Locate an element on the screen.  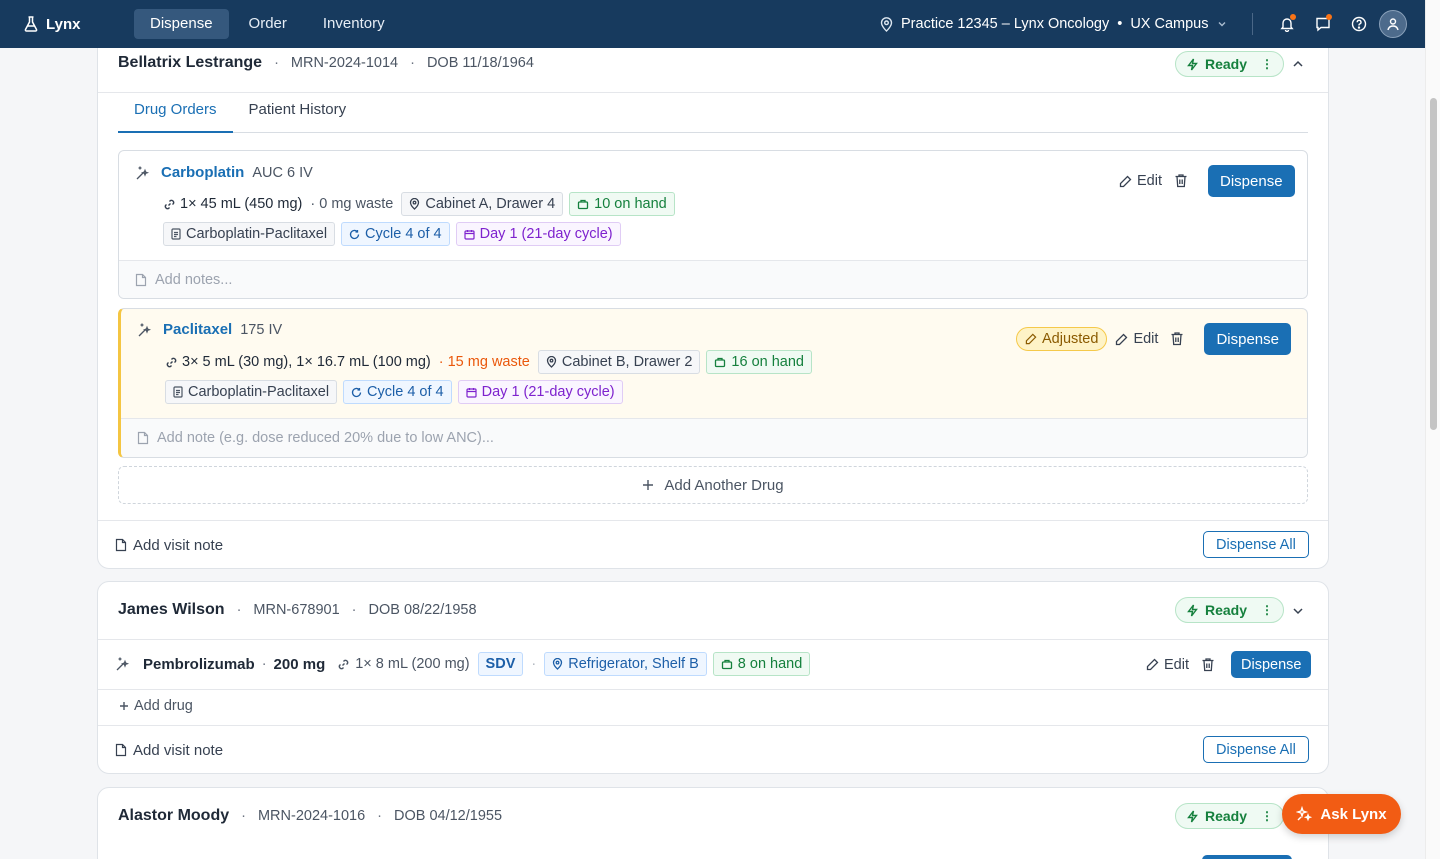
flask-icon is located at coordinates (31, 24).